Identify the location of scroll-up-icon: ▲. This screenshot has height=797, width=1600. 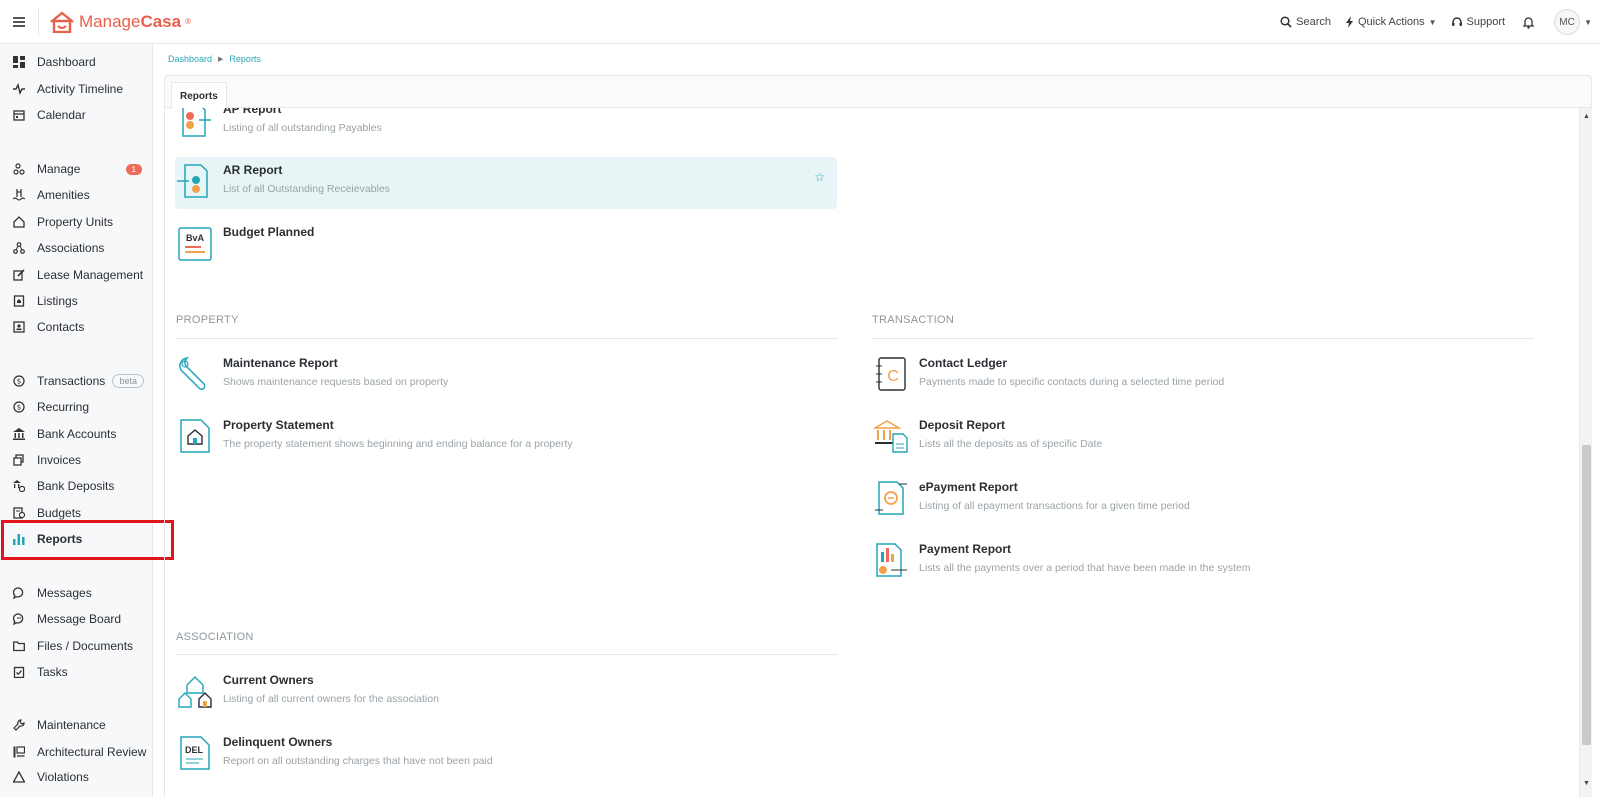
(1586, 116).